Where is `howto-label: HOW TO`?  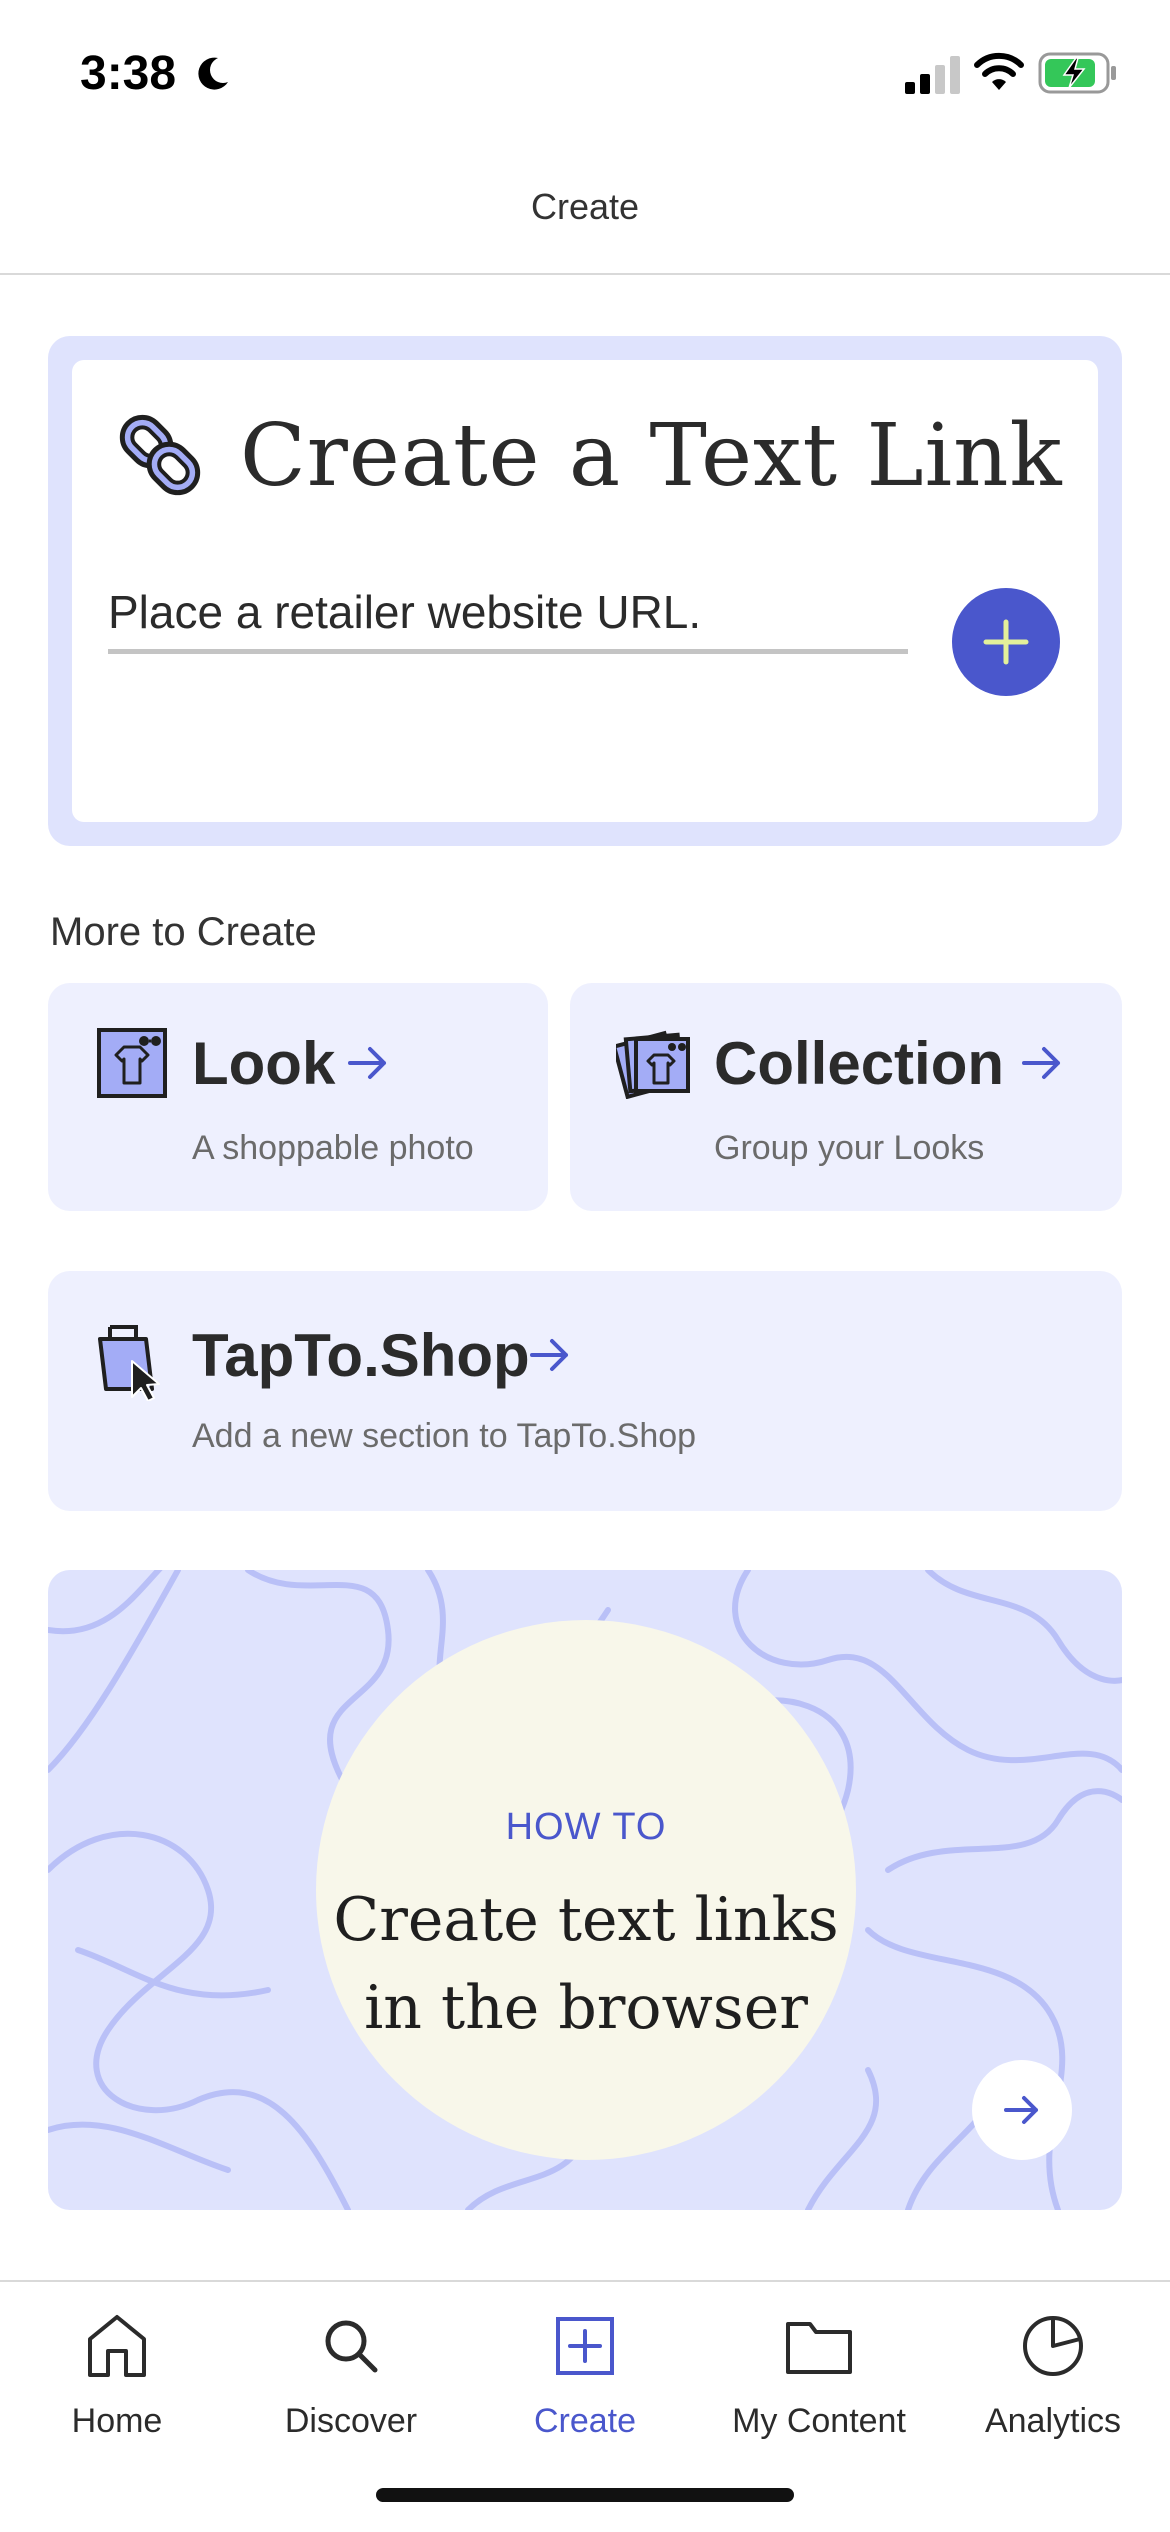
howto-label: HOW TO is located at coordinates (586, 1827).